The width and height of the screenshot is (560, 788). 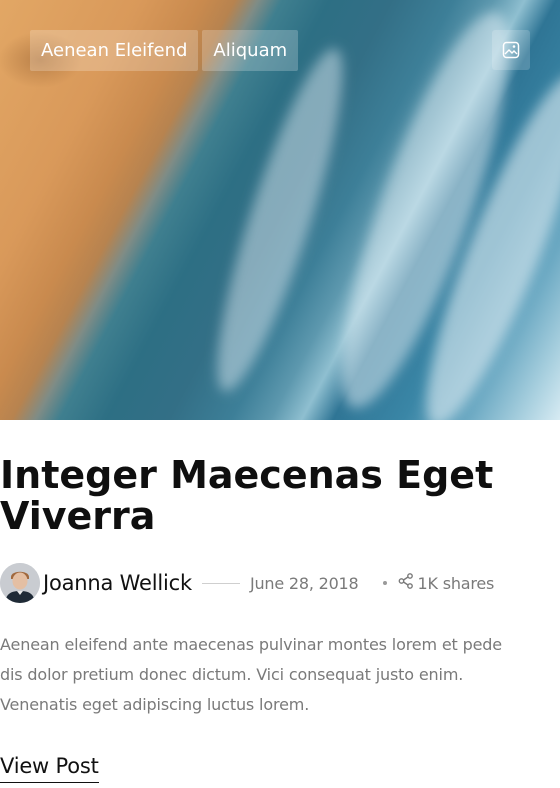 What do you see at coordinates (220, 583) in the screenshot?
I see `meta-divider` at bounding box center [220, 583].